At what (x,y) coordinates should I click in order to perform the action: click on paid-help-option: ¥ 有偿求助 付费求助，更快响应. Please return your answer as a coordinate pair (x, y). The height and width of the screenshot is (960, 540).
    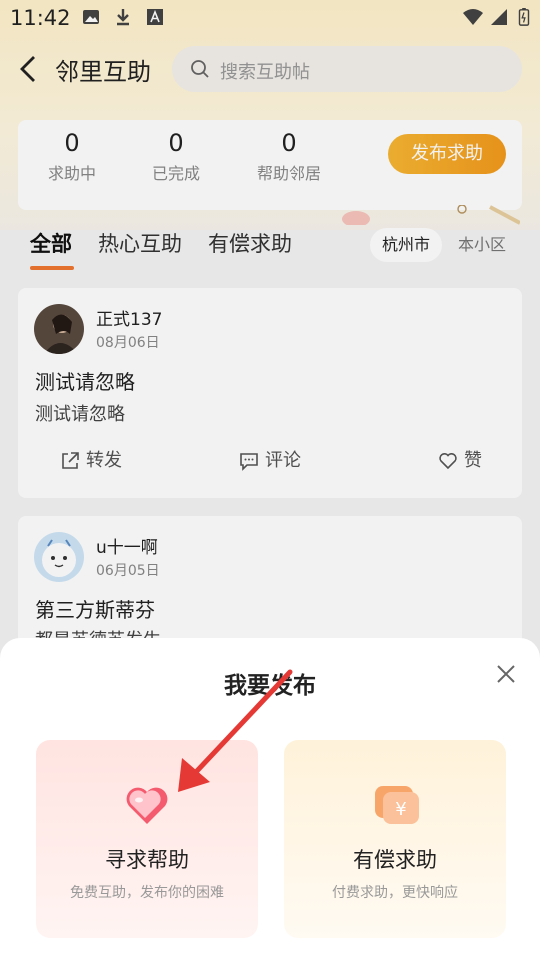
    Looking at the image, I should click on (395, 839).